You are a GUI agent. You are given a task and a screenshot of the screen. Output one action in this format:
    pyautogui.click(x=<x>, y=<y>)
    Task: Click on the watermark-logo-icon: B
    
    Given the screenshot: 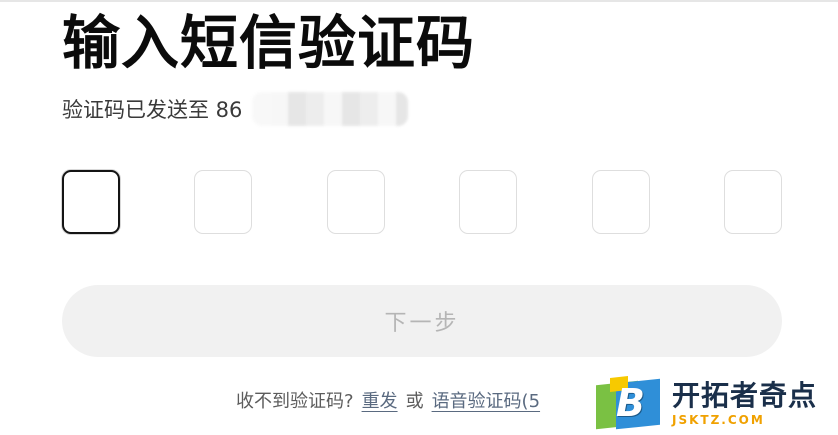 What is the action you would take?
    pyautogui.click(x=629, y=404)
    